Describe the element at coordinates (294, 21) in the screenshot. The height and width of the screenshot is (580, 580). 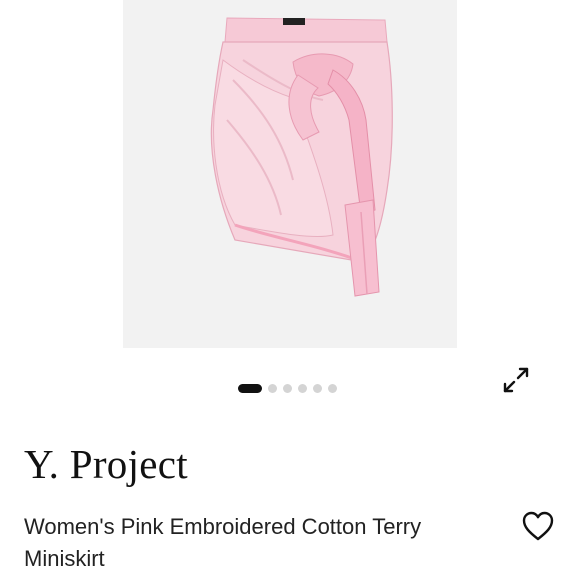
I see `brand-label` at that location.